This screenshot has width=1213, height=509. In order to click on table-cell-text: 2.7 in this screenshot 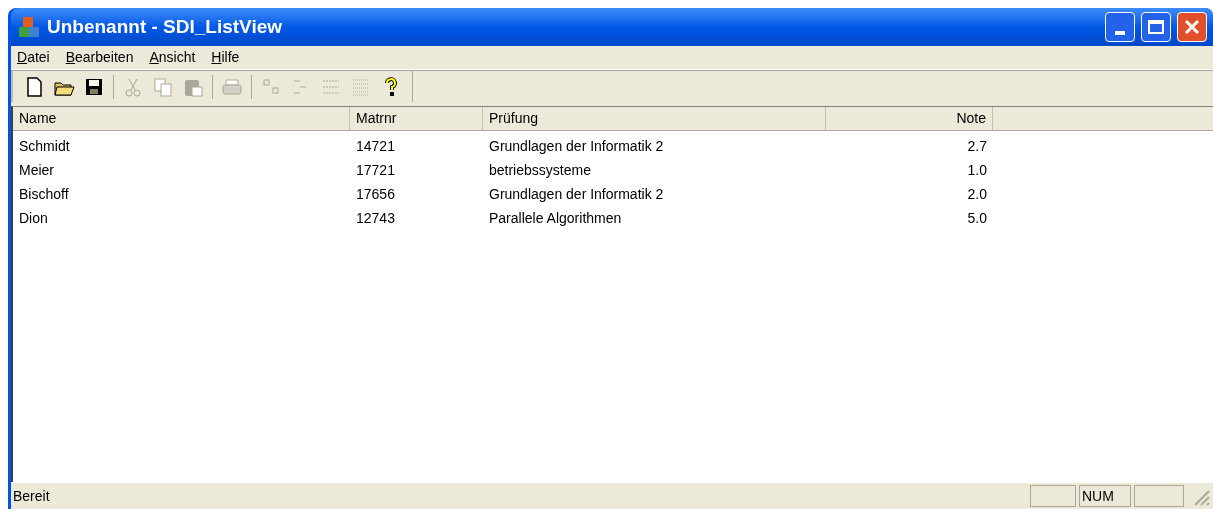, I will do `click(977, 146)`.